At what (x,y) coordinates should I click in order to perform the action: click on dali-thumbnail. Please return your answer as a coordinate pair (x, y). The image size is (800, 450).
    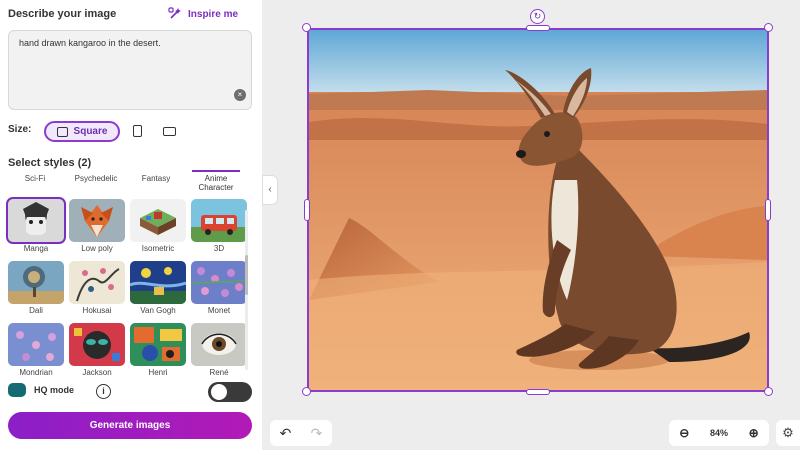
    Looking at the image, I should click on (36, 282).